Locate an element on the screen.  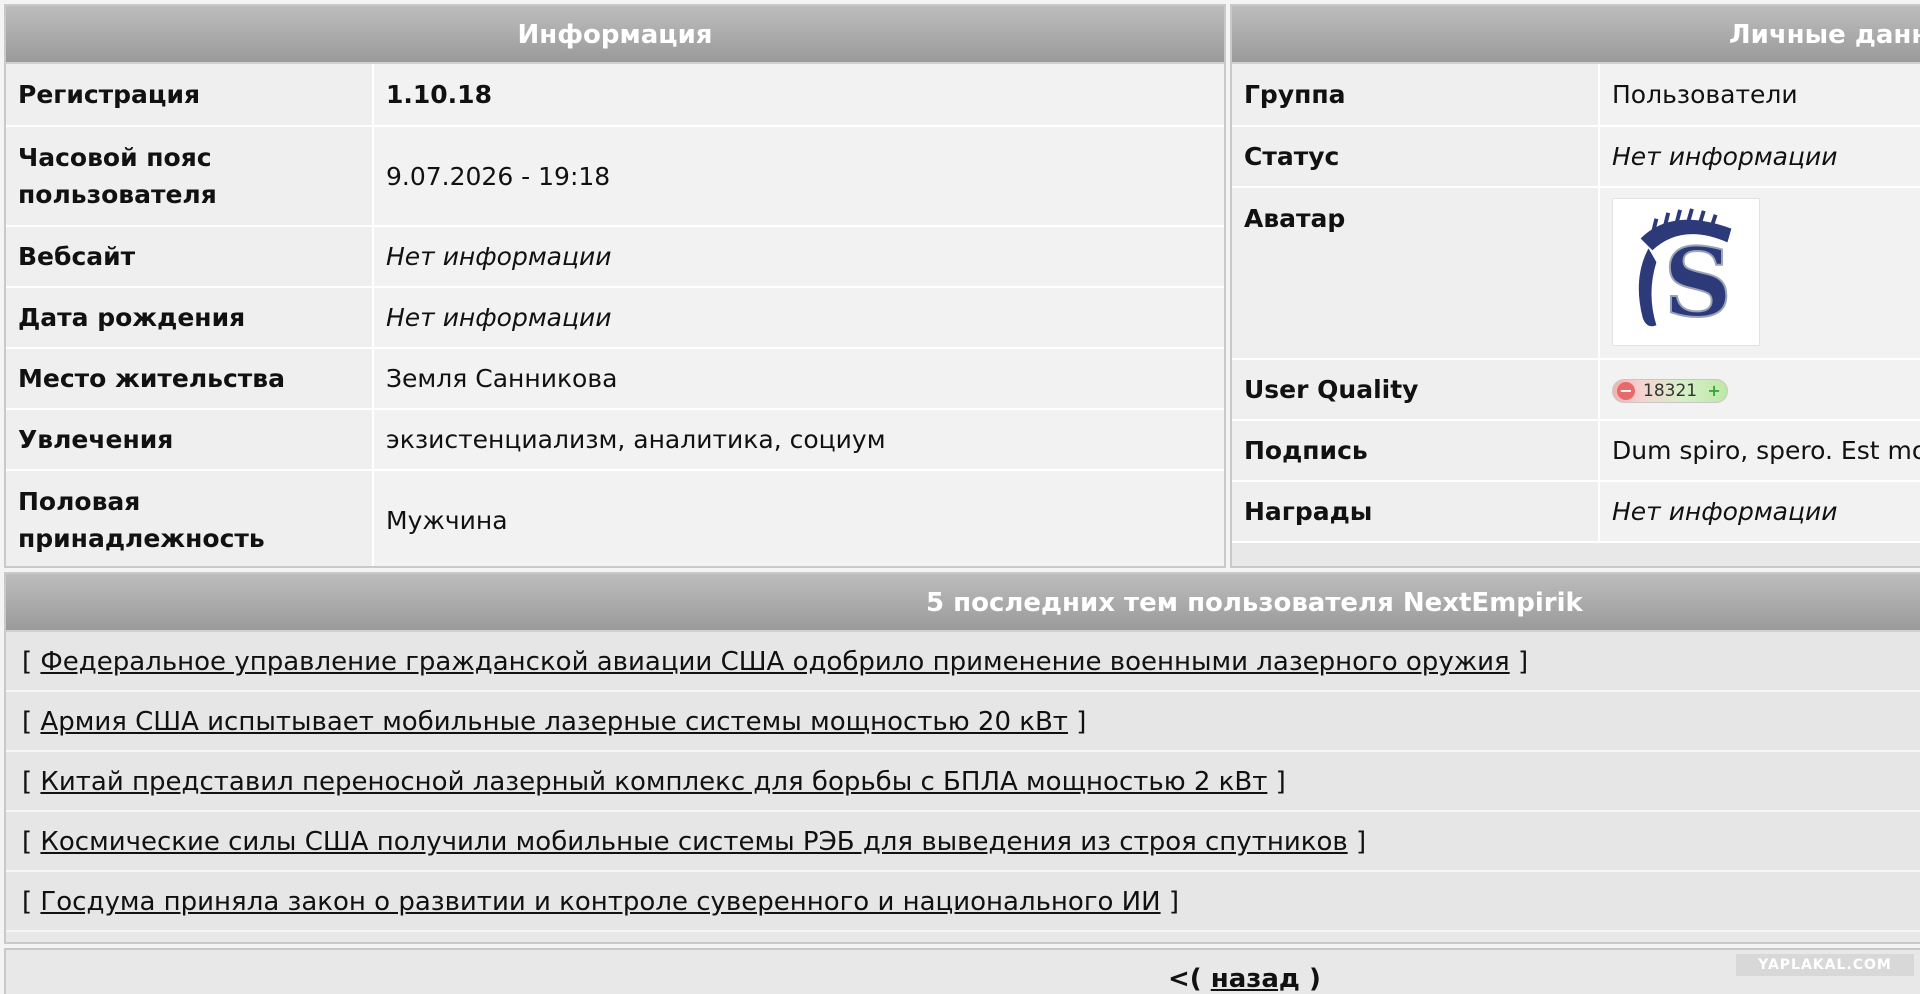
info-value: экзистенциализм, аналитика, социум is located at coordinates (798, 440).